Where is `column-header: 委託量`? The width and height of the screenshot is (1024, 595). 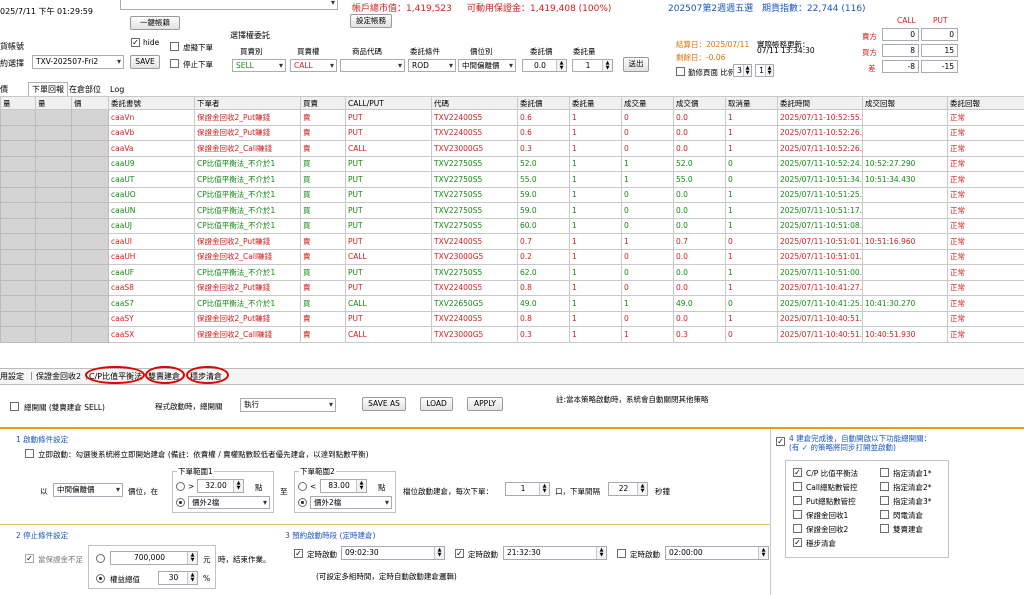 column-header: 委託量 is located at coordinates (595, 103).